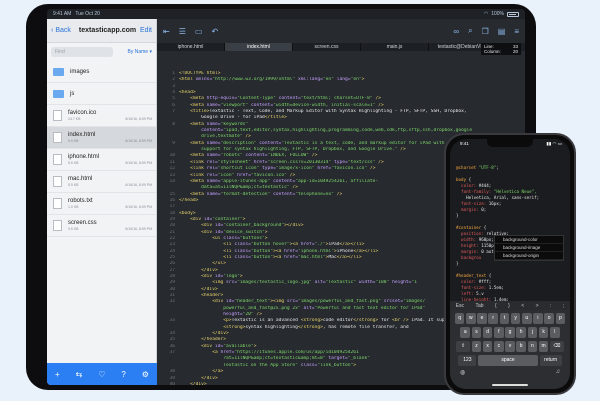 The height and width of the screenshot is (401, 600). What do you see at coordinates (327, 47) in the screenshot?
I see `editor-tab: screen.css` at bounding box center [327, 47].